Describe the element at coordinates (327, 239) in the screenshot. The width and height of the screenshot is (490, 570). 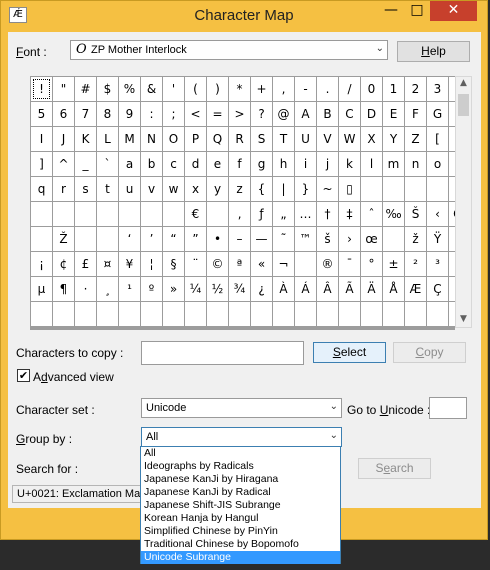
I see `char-cell: š` at that location.